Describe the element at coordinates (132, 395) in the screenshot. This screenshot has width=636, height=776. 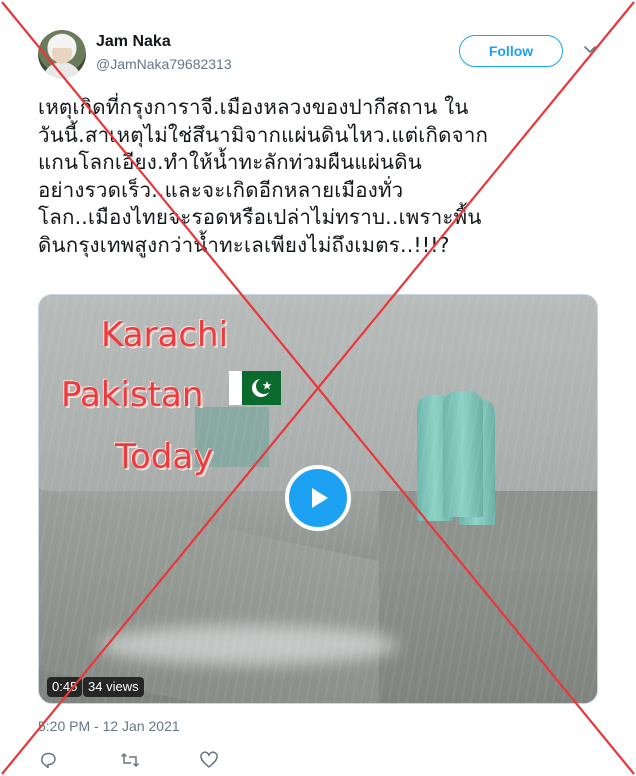
I see `video-overlay-line: Pakistan` at that location.